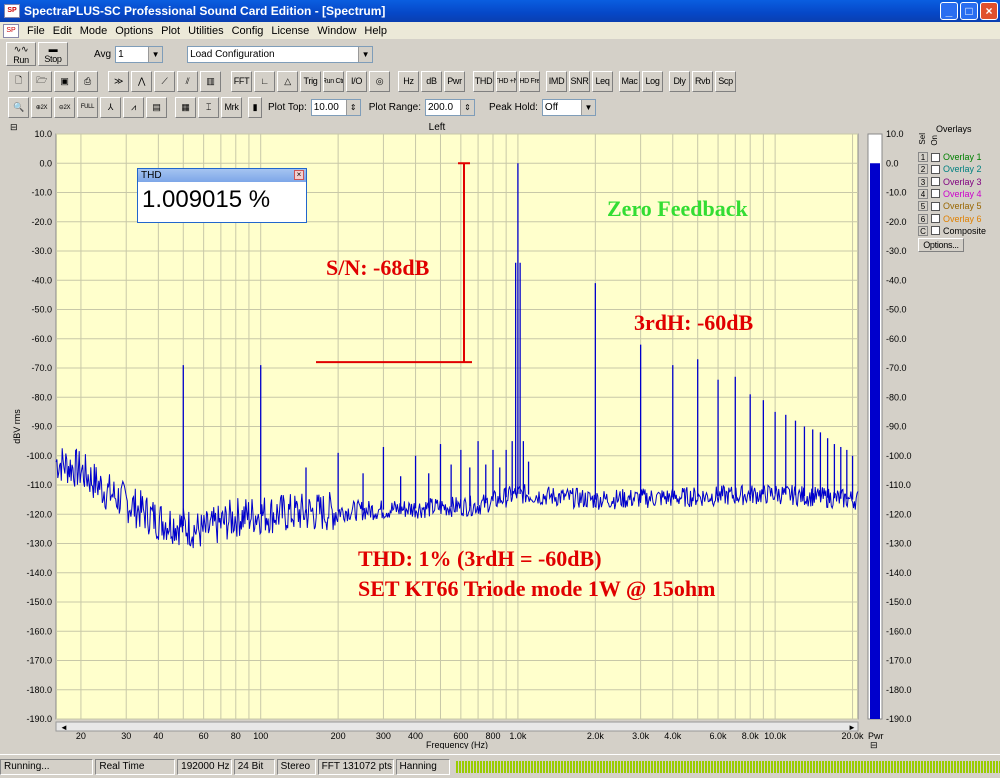 The height and width of the screenshot is (778, 1000). Describe the element at coordinates (139, 54) in the screenshot. I see `avg-select: 1 ▼` at that location.